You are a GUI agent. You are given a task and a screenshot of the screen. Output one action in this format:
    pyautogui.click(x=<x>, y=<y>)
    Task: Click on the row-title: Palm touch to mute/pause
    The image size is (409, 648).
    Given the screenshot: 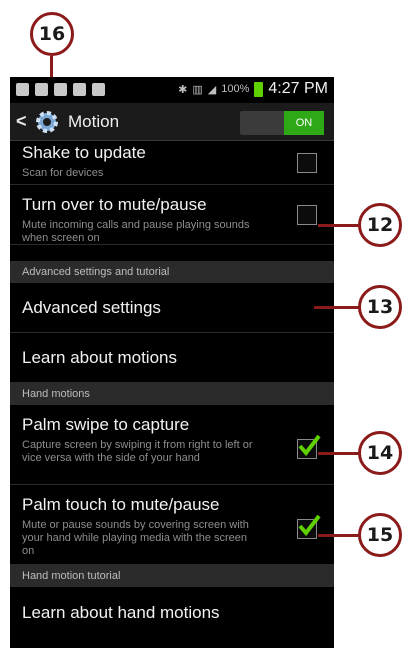 What is the action you would take?
    pyautogui.click(x=121, y=504)
    